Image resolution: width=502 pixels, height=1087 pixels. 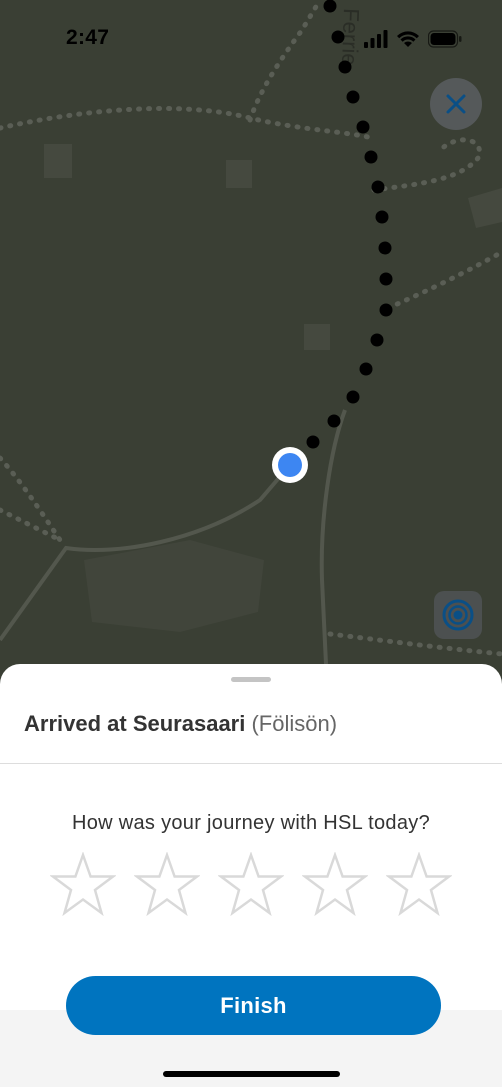 I want to click on status-bar: 2:47, so click(x=251, y=39).